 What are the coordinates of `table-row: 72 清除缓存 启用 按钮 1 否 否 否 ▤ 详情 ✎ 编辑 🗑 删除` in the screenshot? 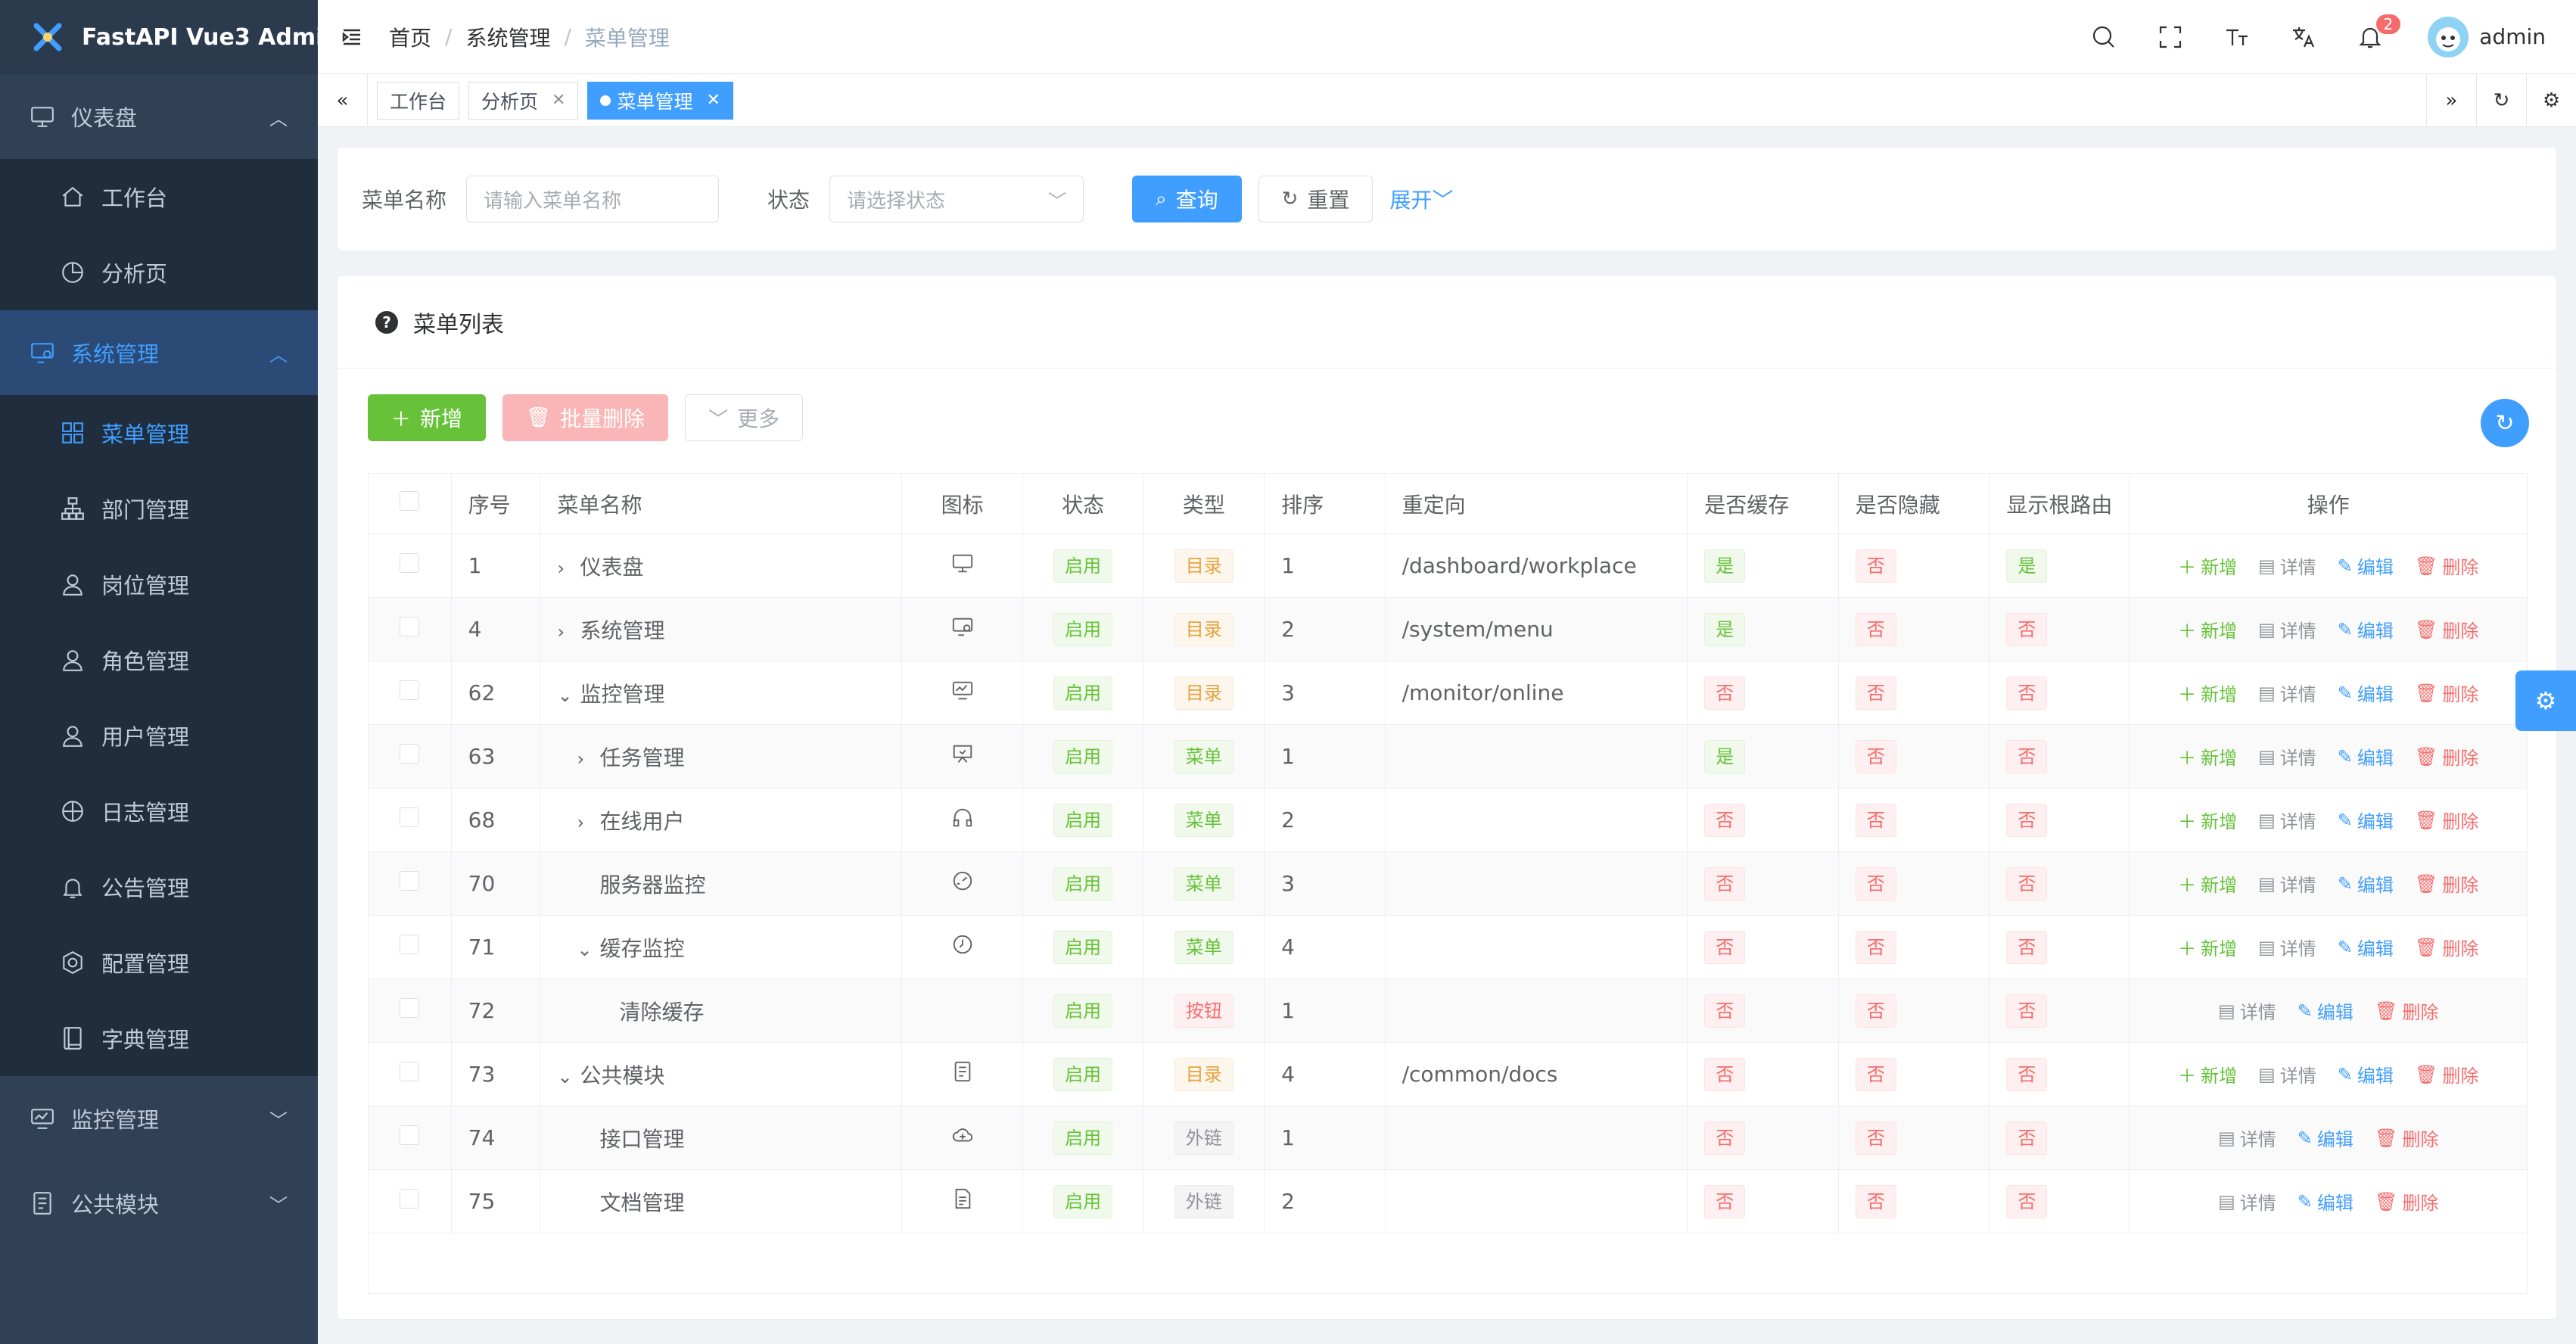 It's located at (1448, 1010).